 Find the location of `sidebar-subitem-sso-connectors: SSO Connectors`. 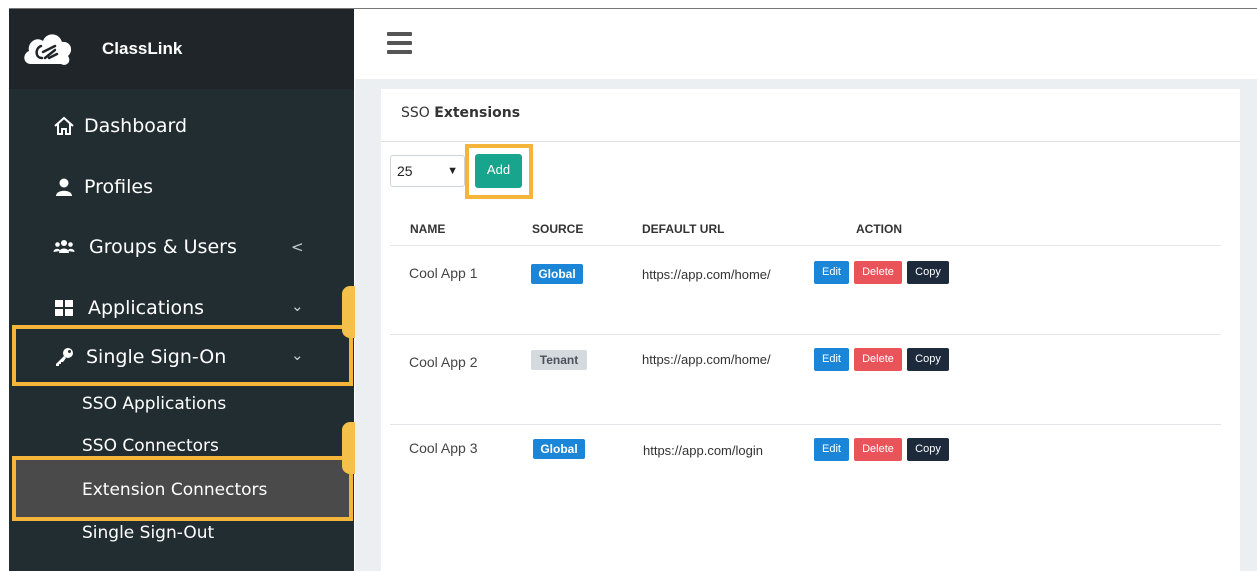

sidebar-subitem-sso-connectors: SSO Connectors is located at coordinates (150, 446).